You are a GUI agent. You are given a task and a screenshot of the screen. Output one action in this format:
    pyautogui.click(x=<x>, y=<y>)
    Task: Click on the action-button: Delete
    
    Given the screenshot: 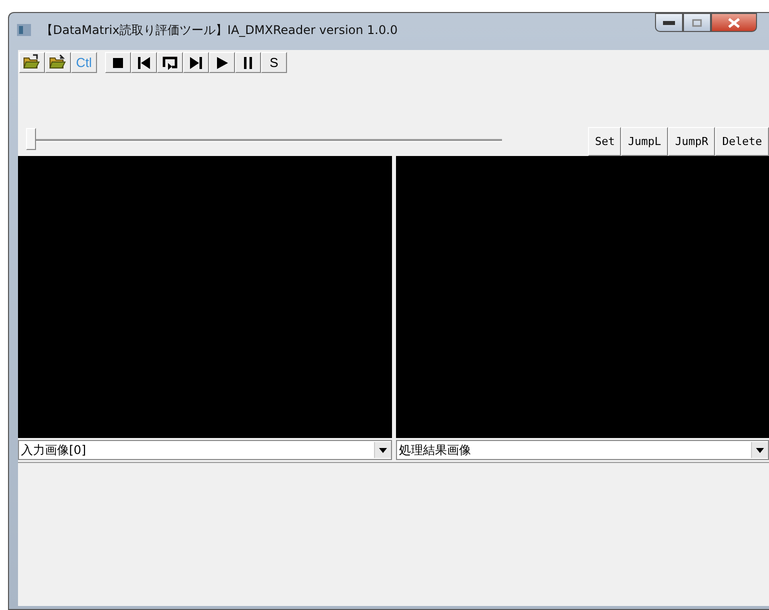 What is the action you would take?
    pyautogui.click(x=742, y=141)
    